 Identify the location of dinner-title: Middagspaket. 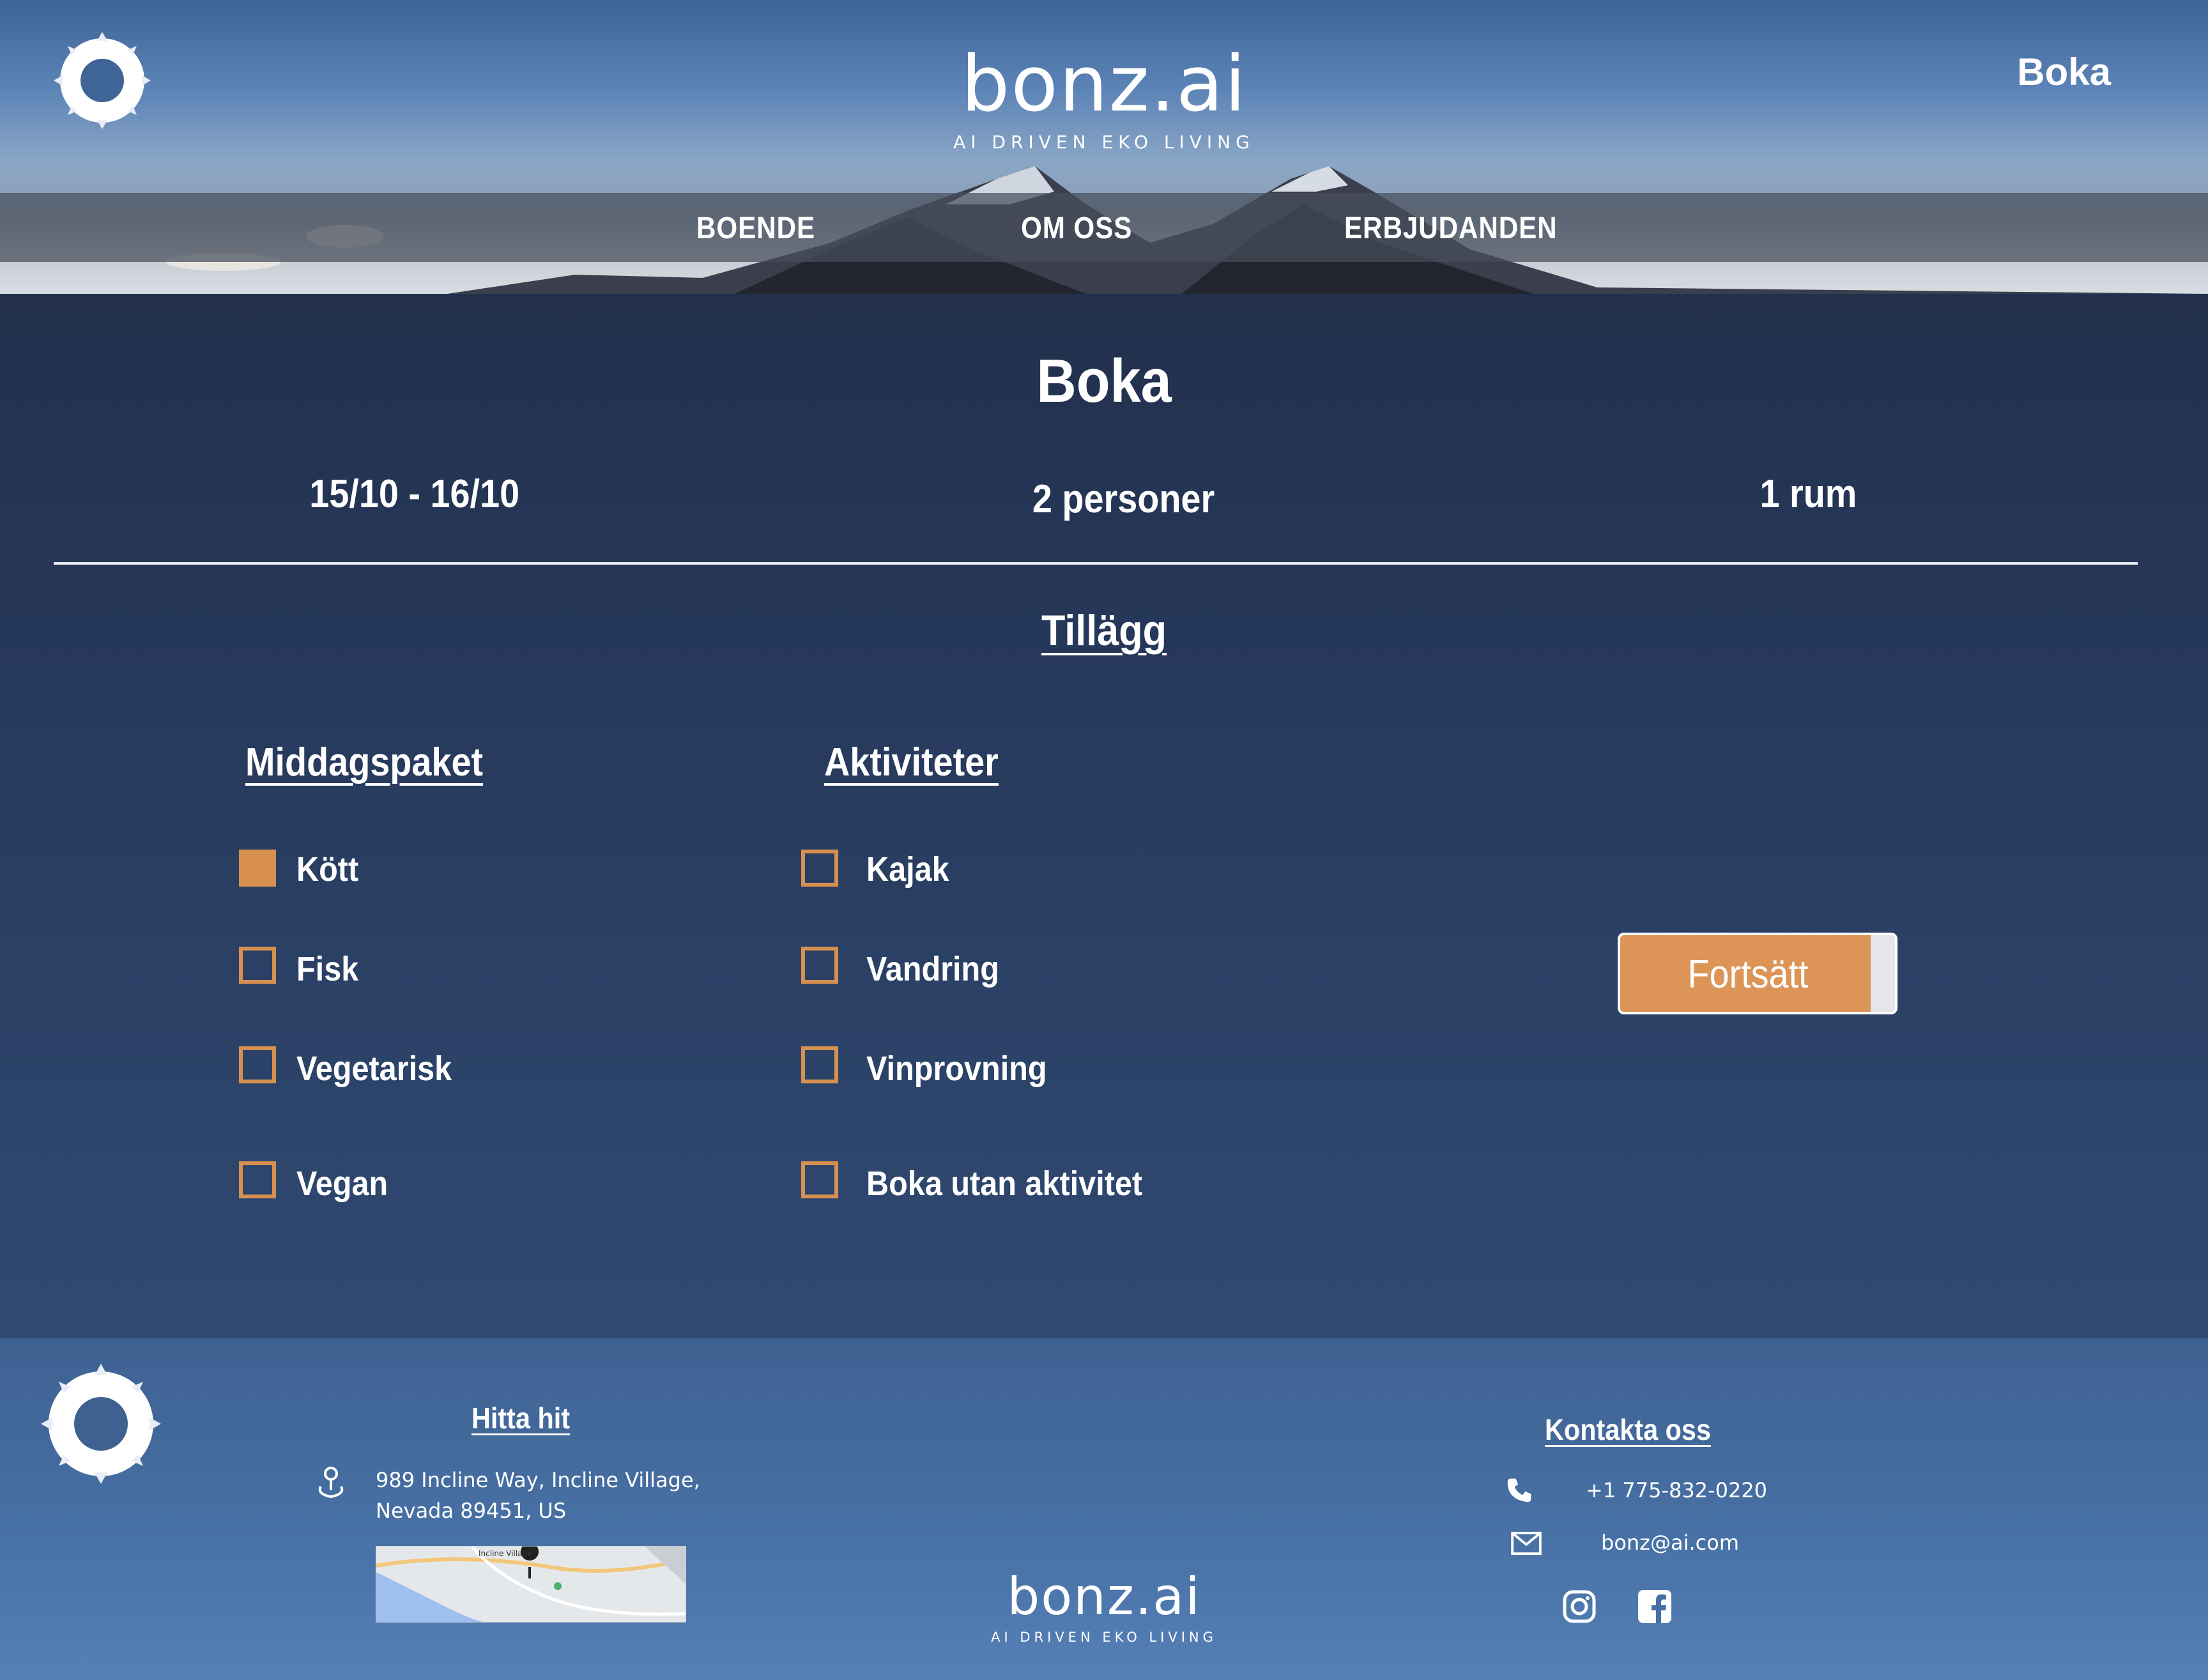
(364, 762).